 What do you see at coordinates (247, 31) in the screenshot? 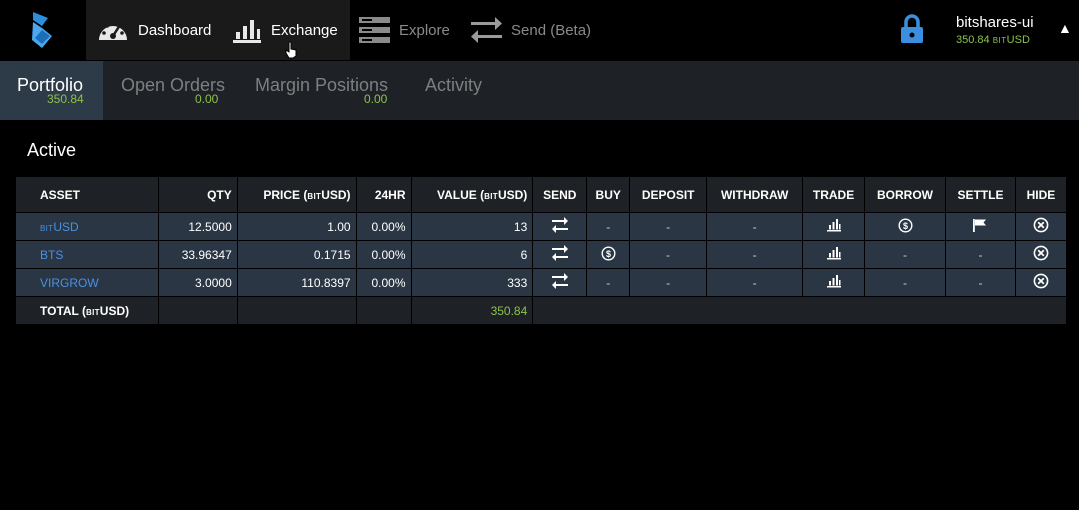
I see `bar-chart-icon` at bounding box center [247, 31].